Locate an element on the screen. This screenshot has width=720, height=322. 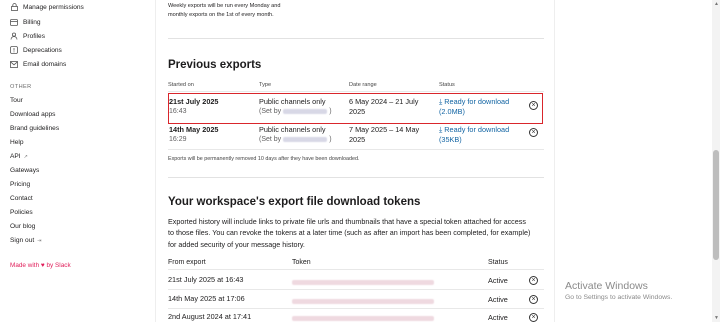
sidebar-item-label: Tour is located at coordinates (16, 100).